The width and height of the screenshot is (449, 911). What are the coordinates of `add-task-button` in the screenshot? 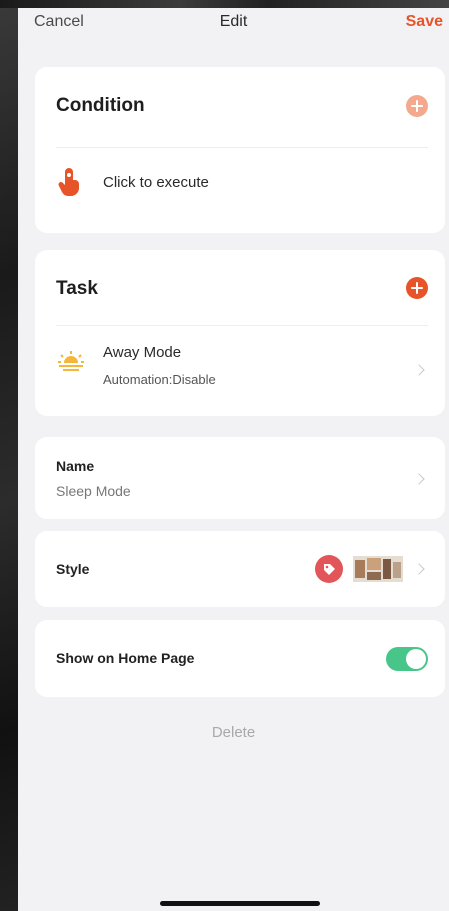 It's located at (417, 288).